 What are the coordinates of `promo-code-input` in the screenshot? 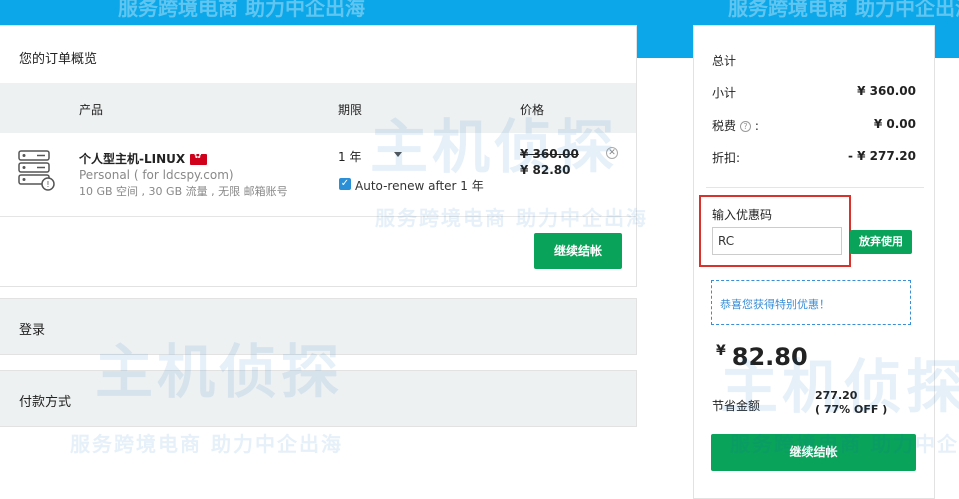 It's located at (777, 241).